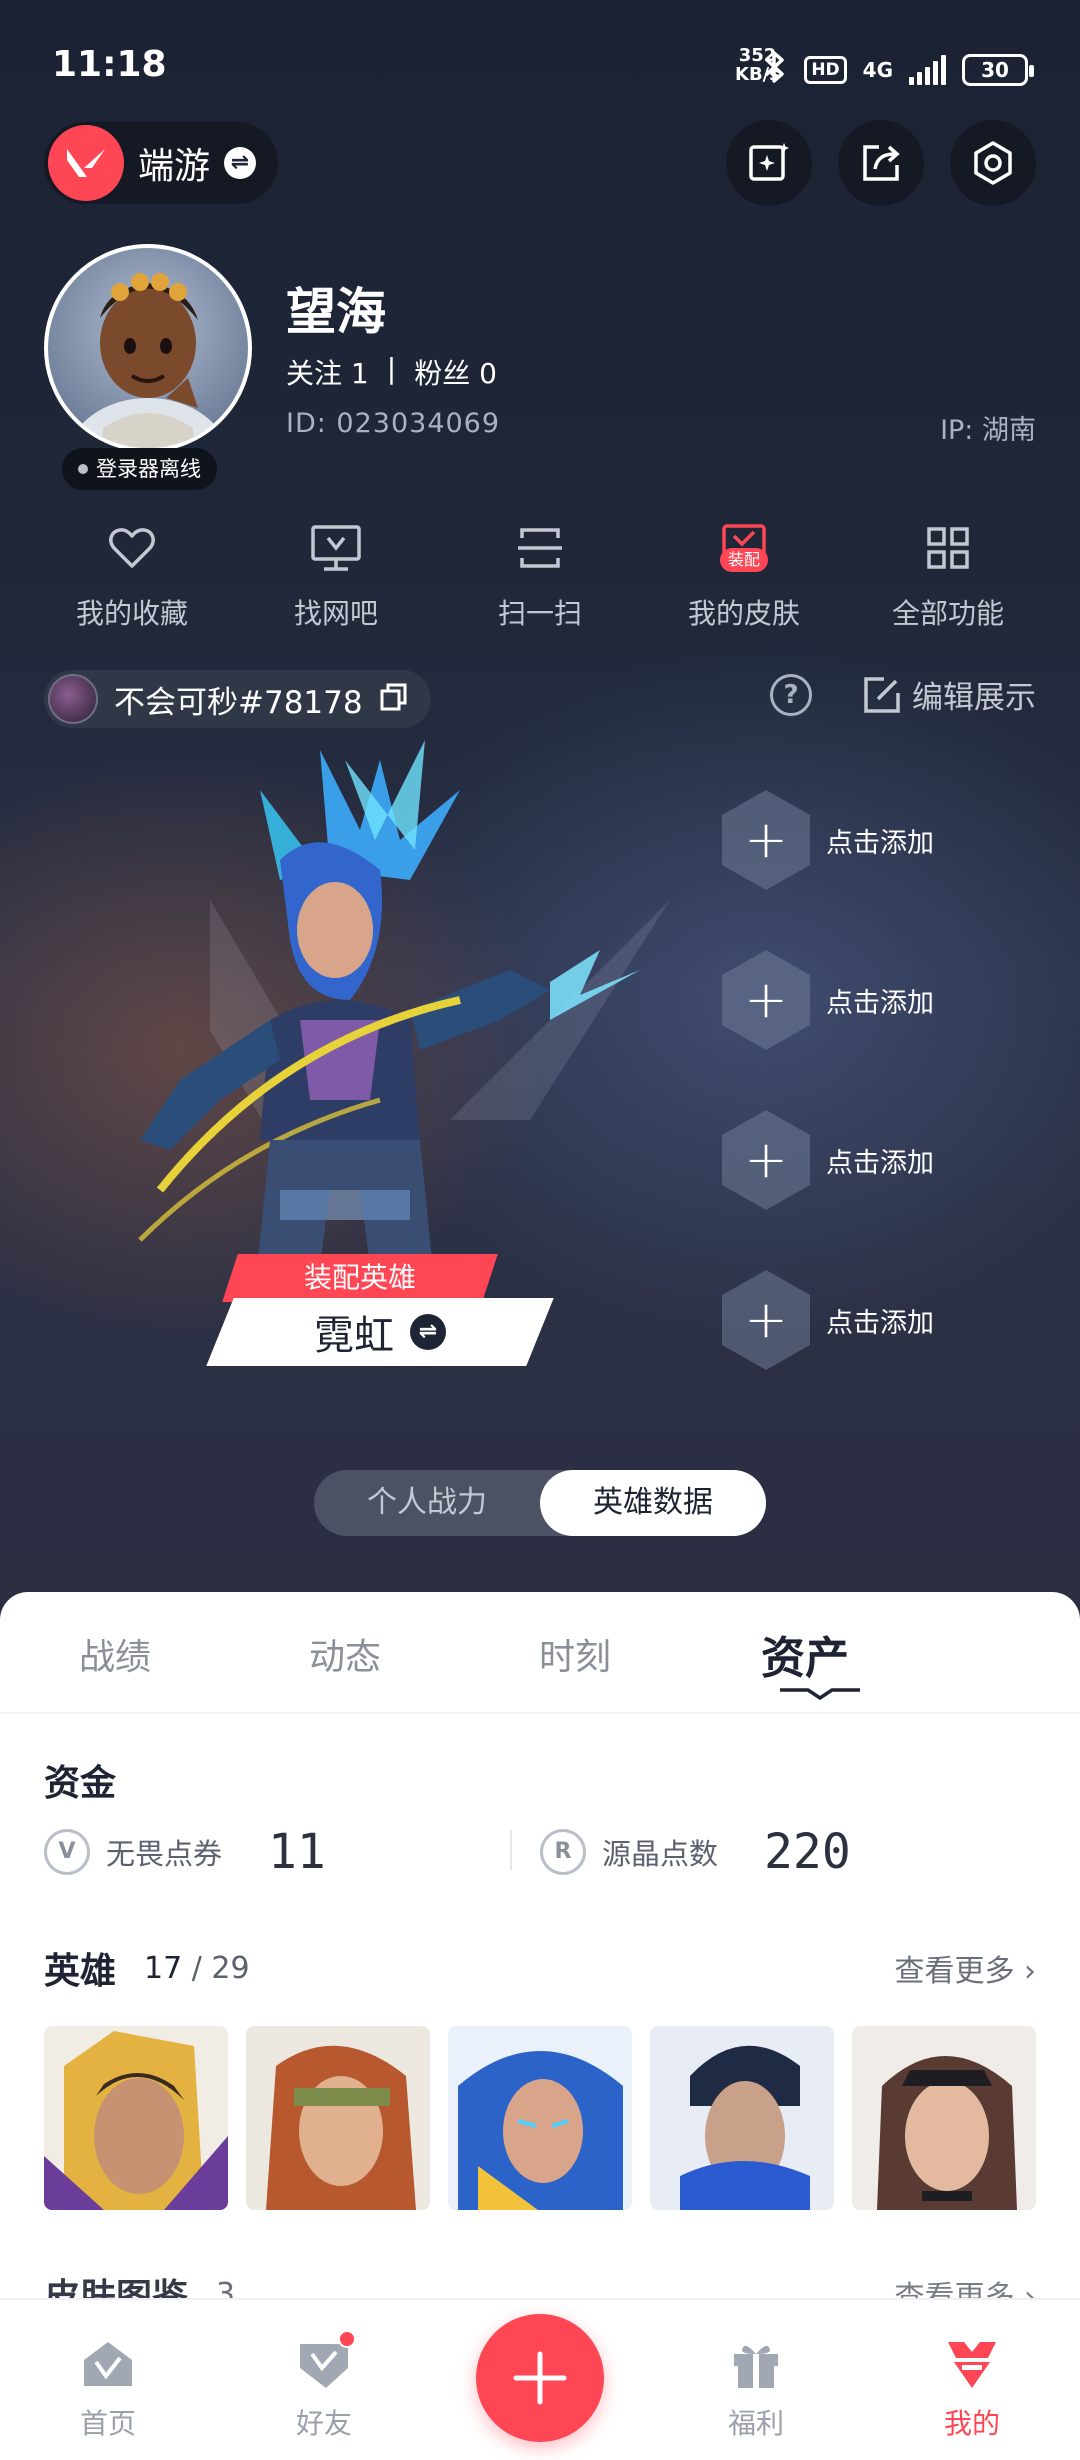 This screenshot has width=1080, height=2460. What do you see at coordinates (972, 2364) in the screenshot?
I see `profile-icon` at bounding box center [972, 2364].